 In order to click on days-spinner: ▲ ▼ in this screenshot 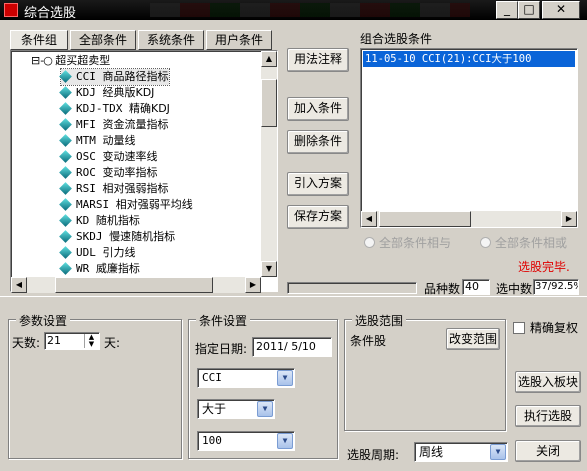, I will do `click(91, 341)`.